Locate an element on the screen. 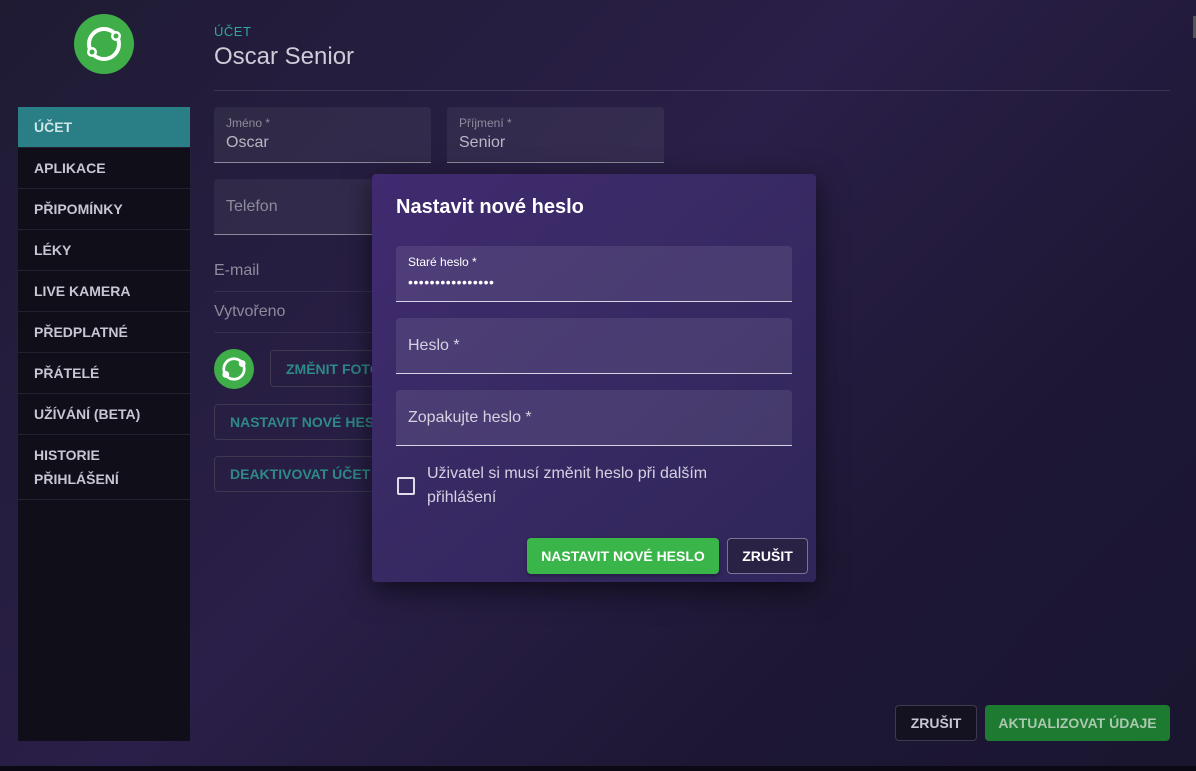 The image size is (1196, 771). last-name-label: Příjmení * is located at coordinates (485, 123).